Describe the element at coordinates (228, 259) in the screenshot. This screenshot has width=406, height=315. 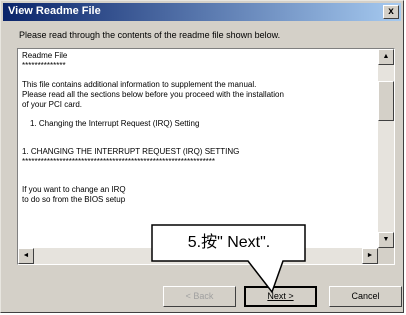
I see `callout-balloon` at that location.